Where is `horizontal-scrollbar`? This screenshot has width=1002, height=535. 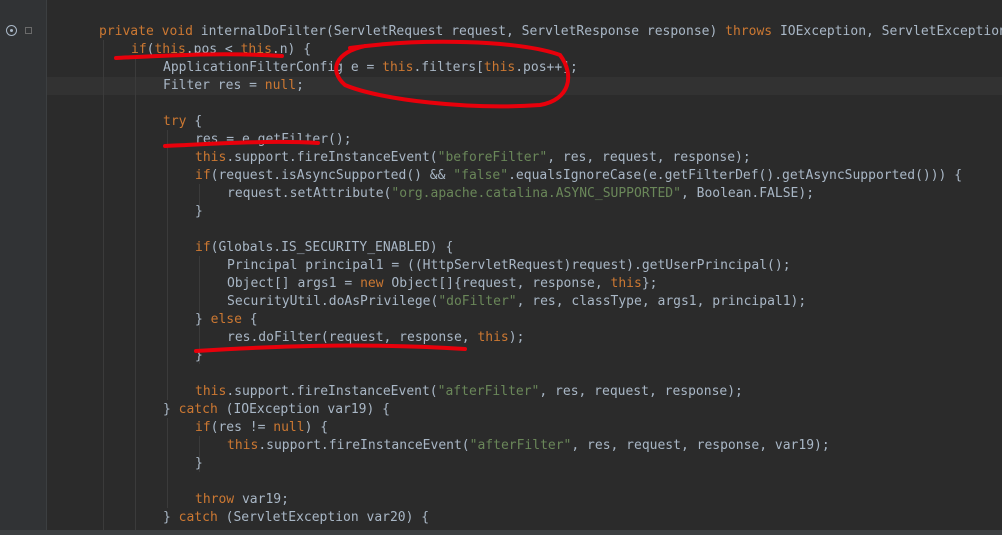 horizontal-scrollbar is located at coordinates (501, 532).